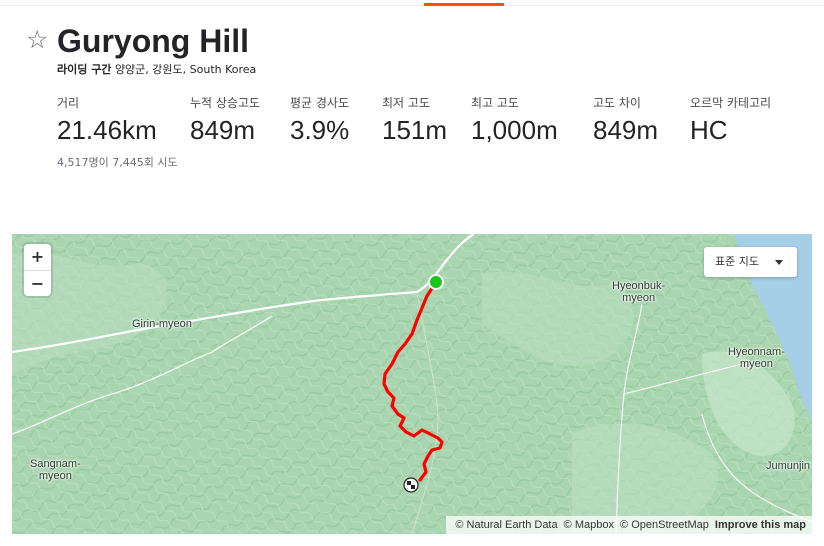  I want to click on stat-climb-category: 오르막 카테고리 HC, so click(730, 120).